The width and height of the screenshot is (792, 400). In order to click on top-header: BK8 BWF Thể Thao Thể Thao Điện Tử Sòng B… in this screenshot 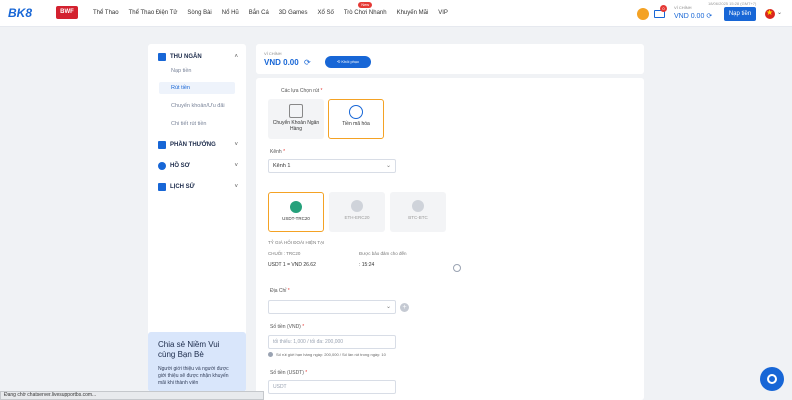, I will do `click(396, 13)`.